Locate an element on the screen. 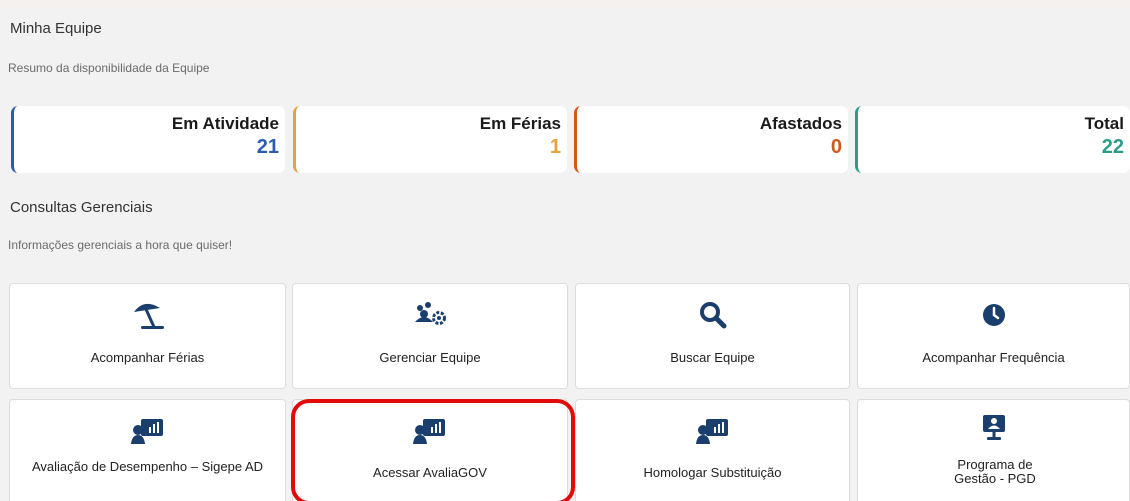  stat-value: 0 is located at coordinates (836, 147).